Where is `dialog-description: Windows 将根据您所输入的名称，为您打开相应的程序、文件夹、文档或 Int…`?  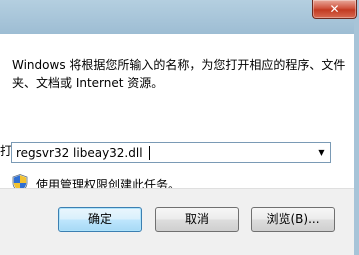 dialog-description: Windows 将根据您所输入的名称，为您打开相应的程序、文件夹、文档或 Int… is located at coordinates (179, 74).